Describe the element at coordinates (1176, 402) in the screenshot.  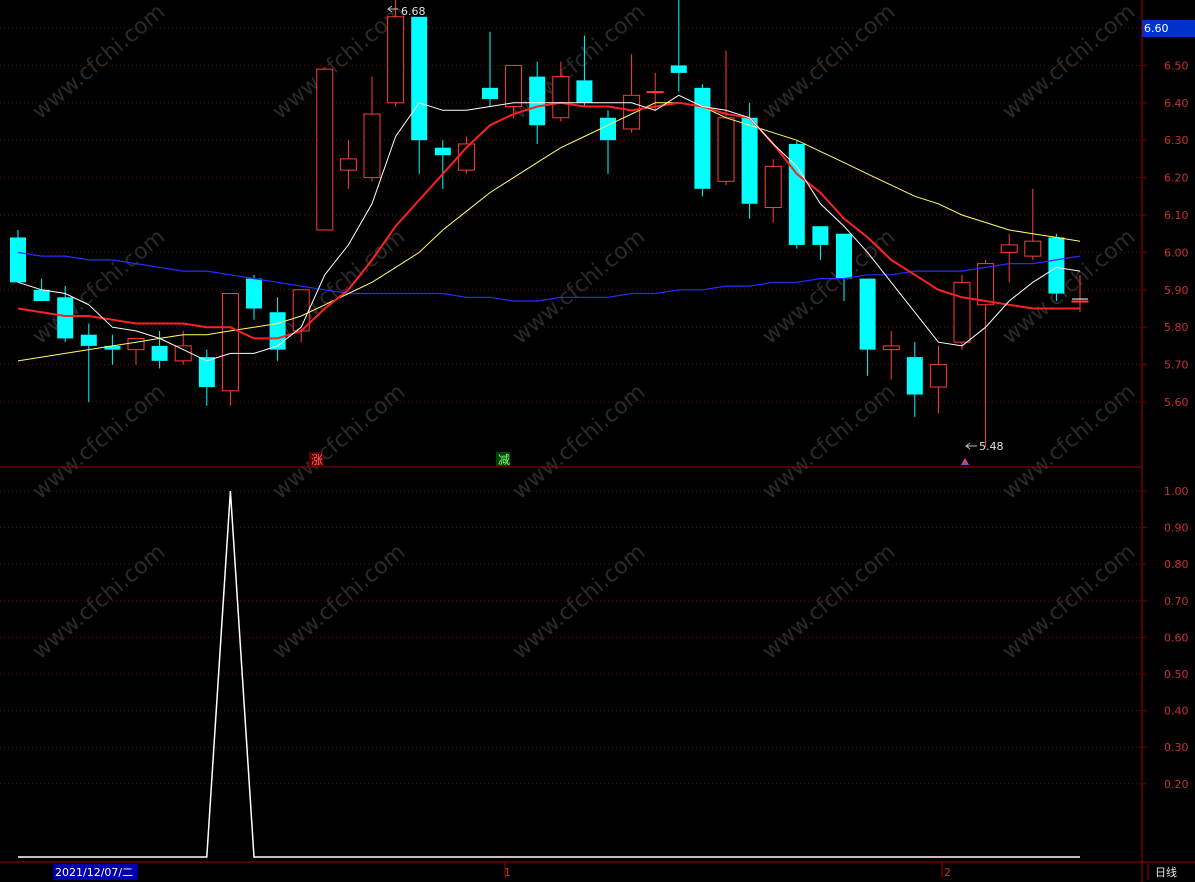
I see `price-tick-label: 5.60` at that location.